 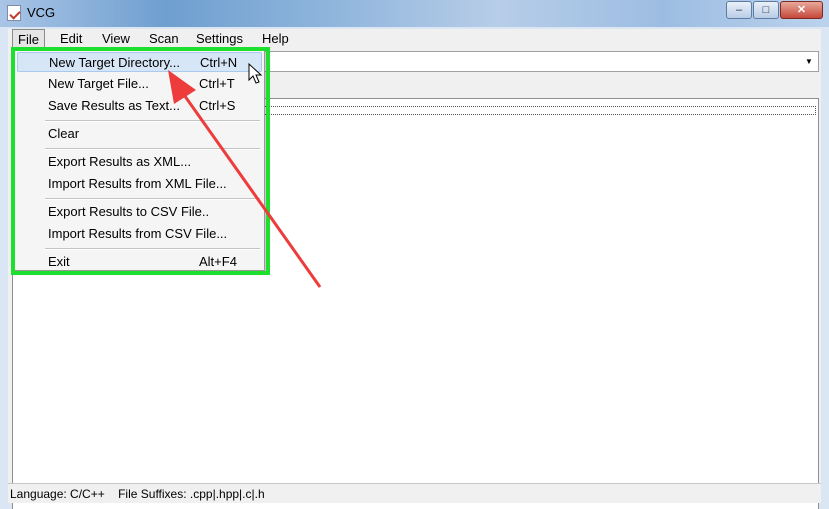 What do you see at coordinates (129, 211) in the screenshot?
I see `menu-item-label: Export Results to CSV File..` at bounding box center [129, 211].